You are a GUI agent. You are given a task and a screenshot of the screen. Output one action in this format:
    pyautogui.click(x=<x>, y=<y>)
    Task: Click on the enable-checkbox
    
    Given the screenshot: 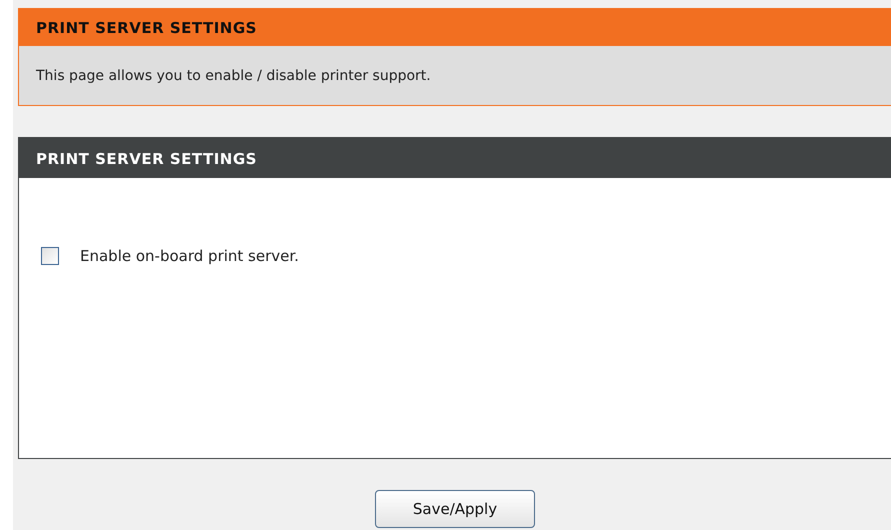 What is the action you would take?
    pyautogui.click(x=50, y=256)
    